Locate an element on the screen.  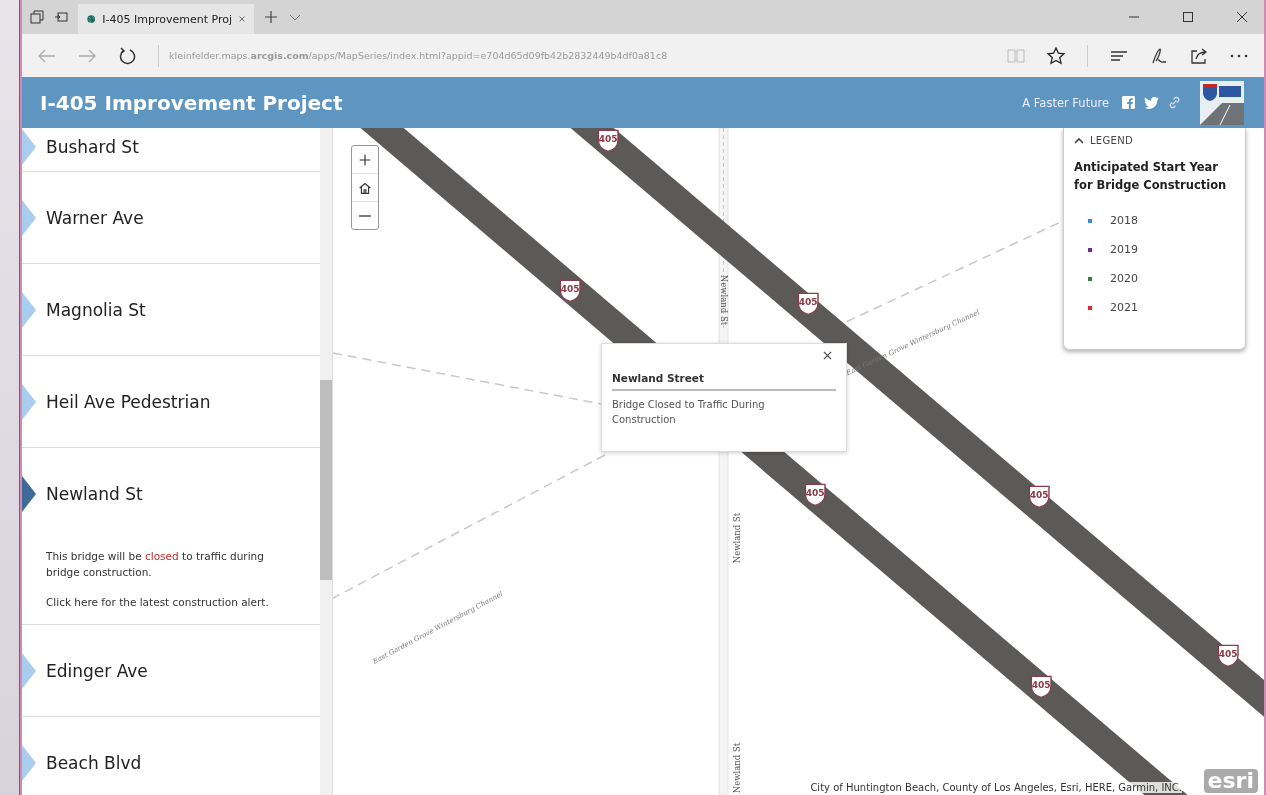
highway-shield: 405 is located at coordinates (570, 291).